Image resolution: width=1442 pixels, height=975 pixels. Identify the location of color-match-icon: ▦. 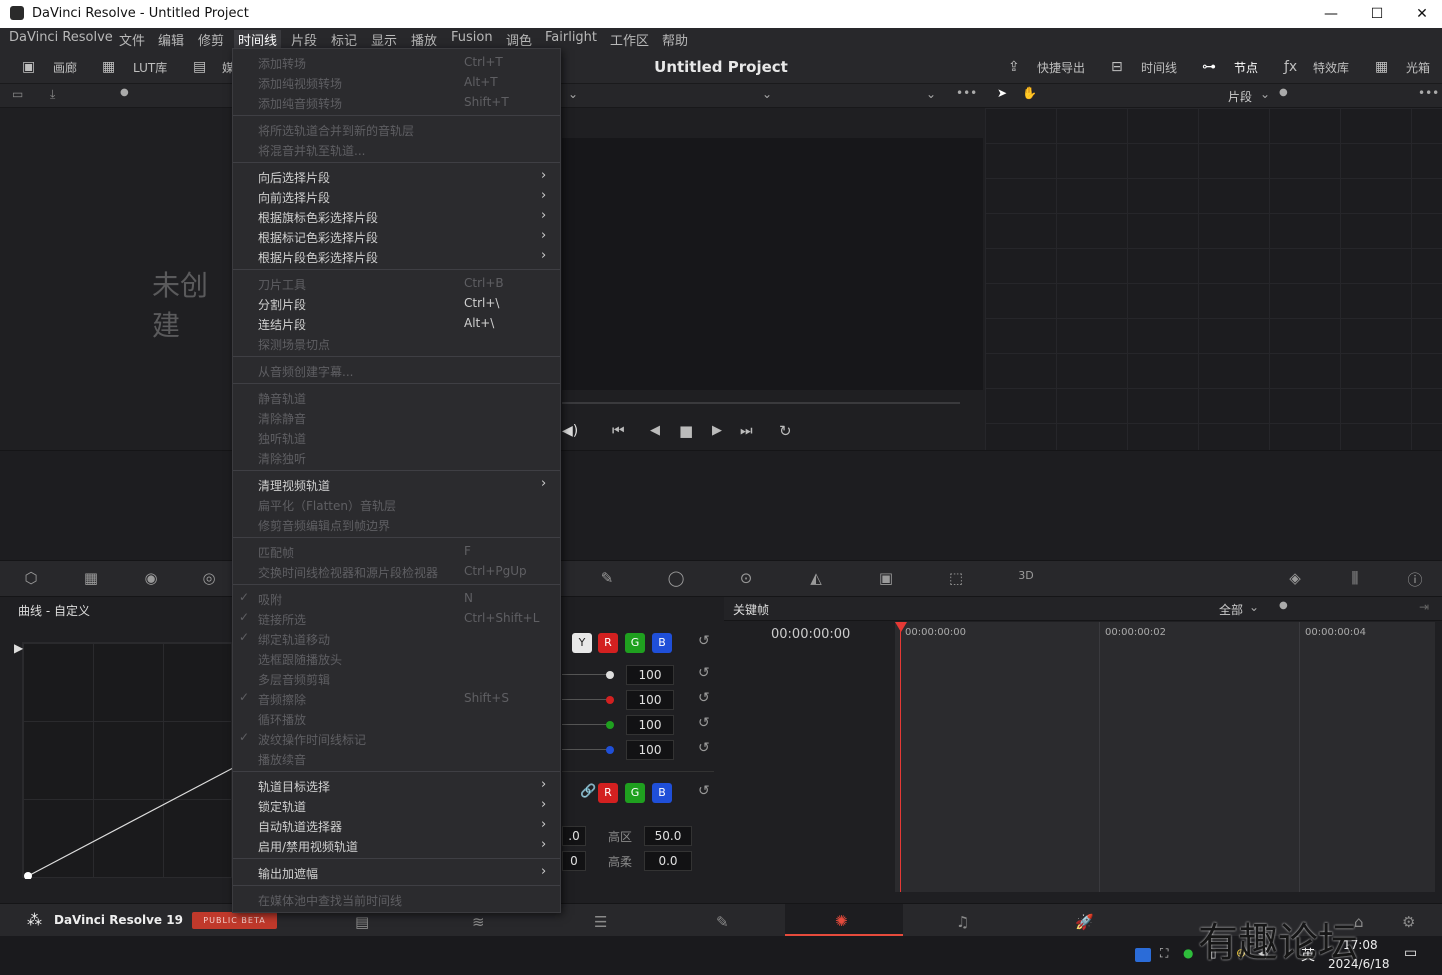
(91, 579).